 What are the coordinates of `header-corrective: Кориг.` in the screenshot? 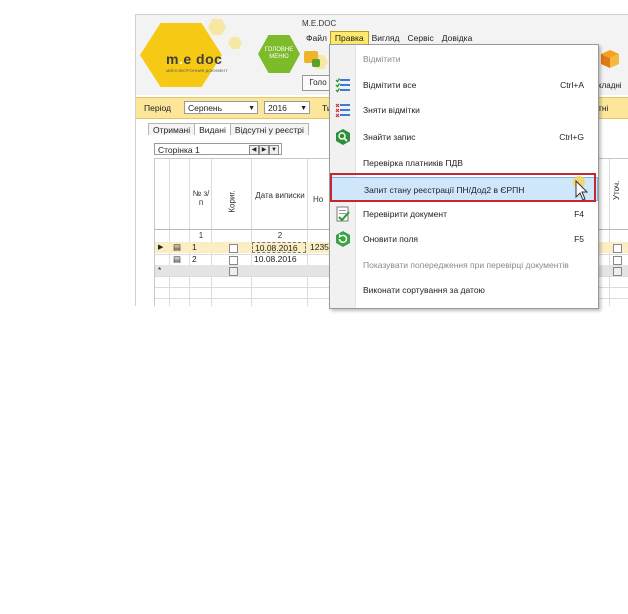 It's located at (232, 202).